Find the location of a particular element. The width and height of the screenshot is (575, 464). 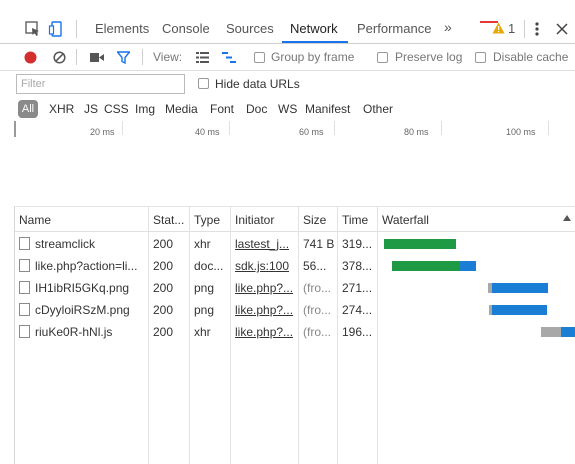

hide-data-urls-label: Hide data URLs is located at coordinates (257, 84).